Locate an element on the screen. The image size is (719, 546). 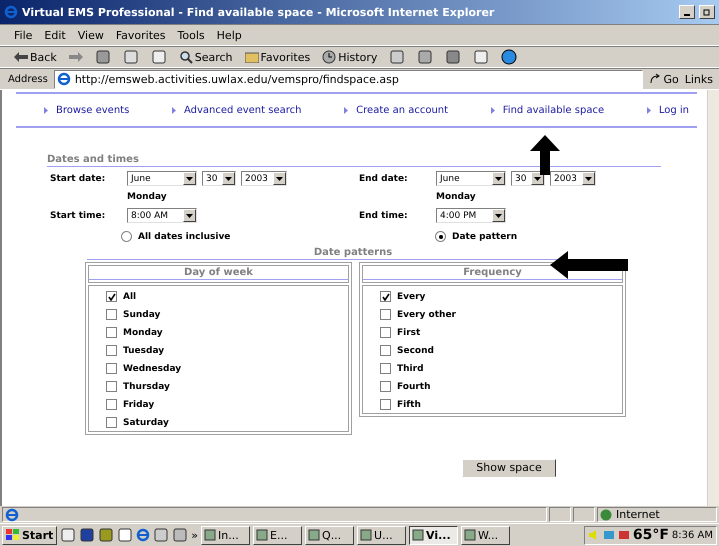
toolbar-button: History is located at coordinates (350, 57).